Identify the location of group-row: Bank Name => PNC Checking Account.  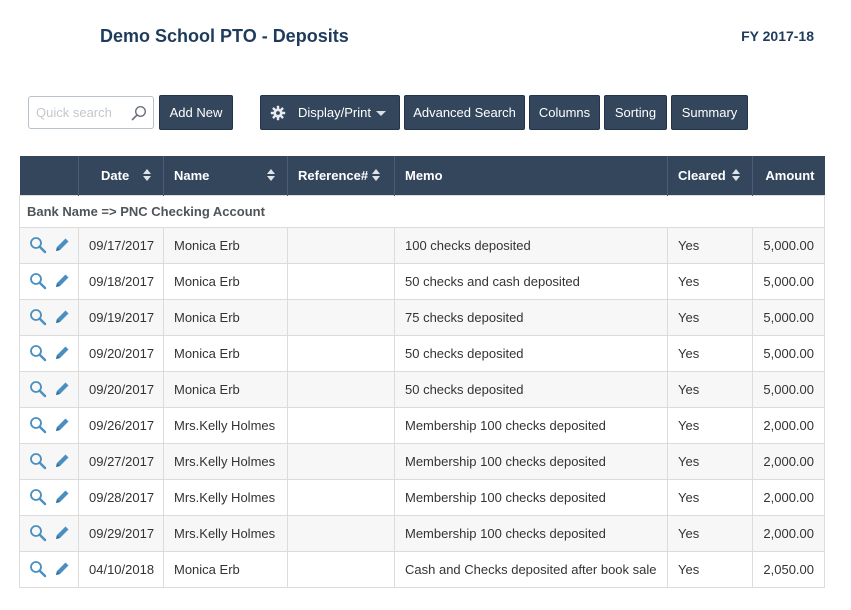
(422, 211).